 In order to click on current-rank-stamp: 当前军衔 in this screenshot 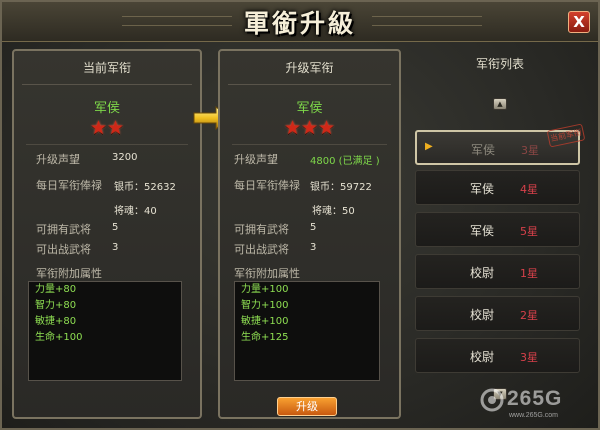, I will do `click(566, 135)`.